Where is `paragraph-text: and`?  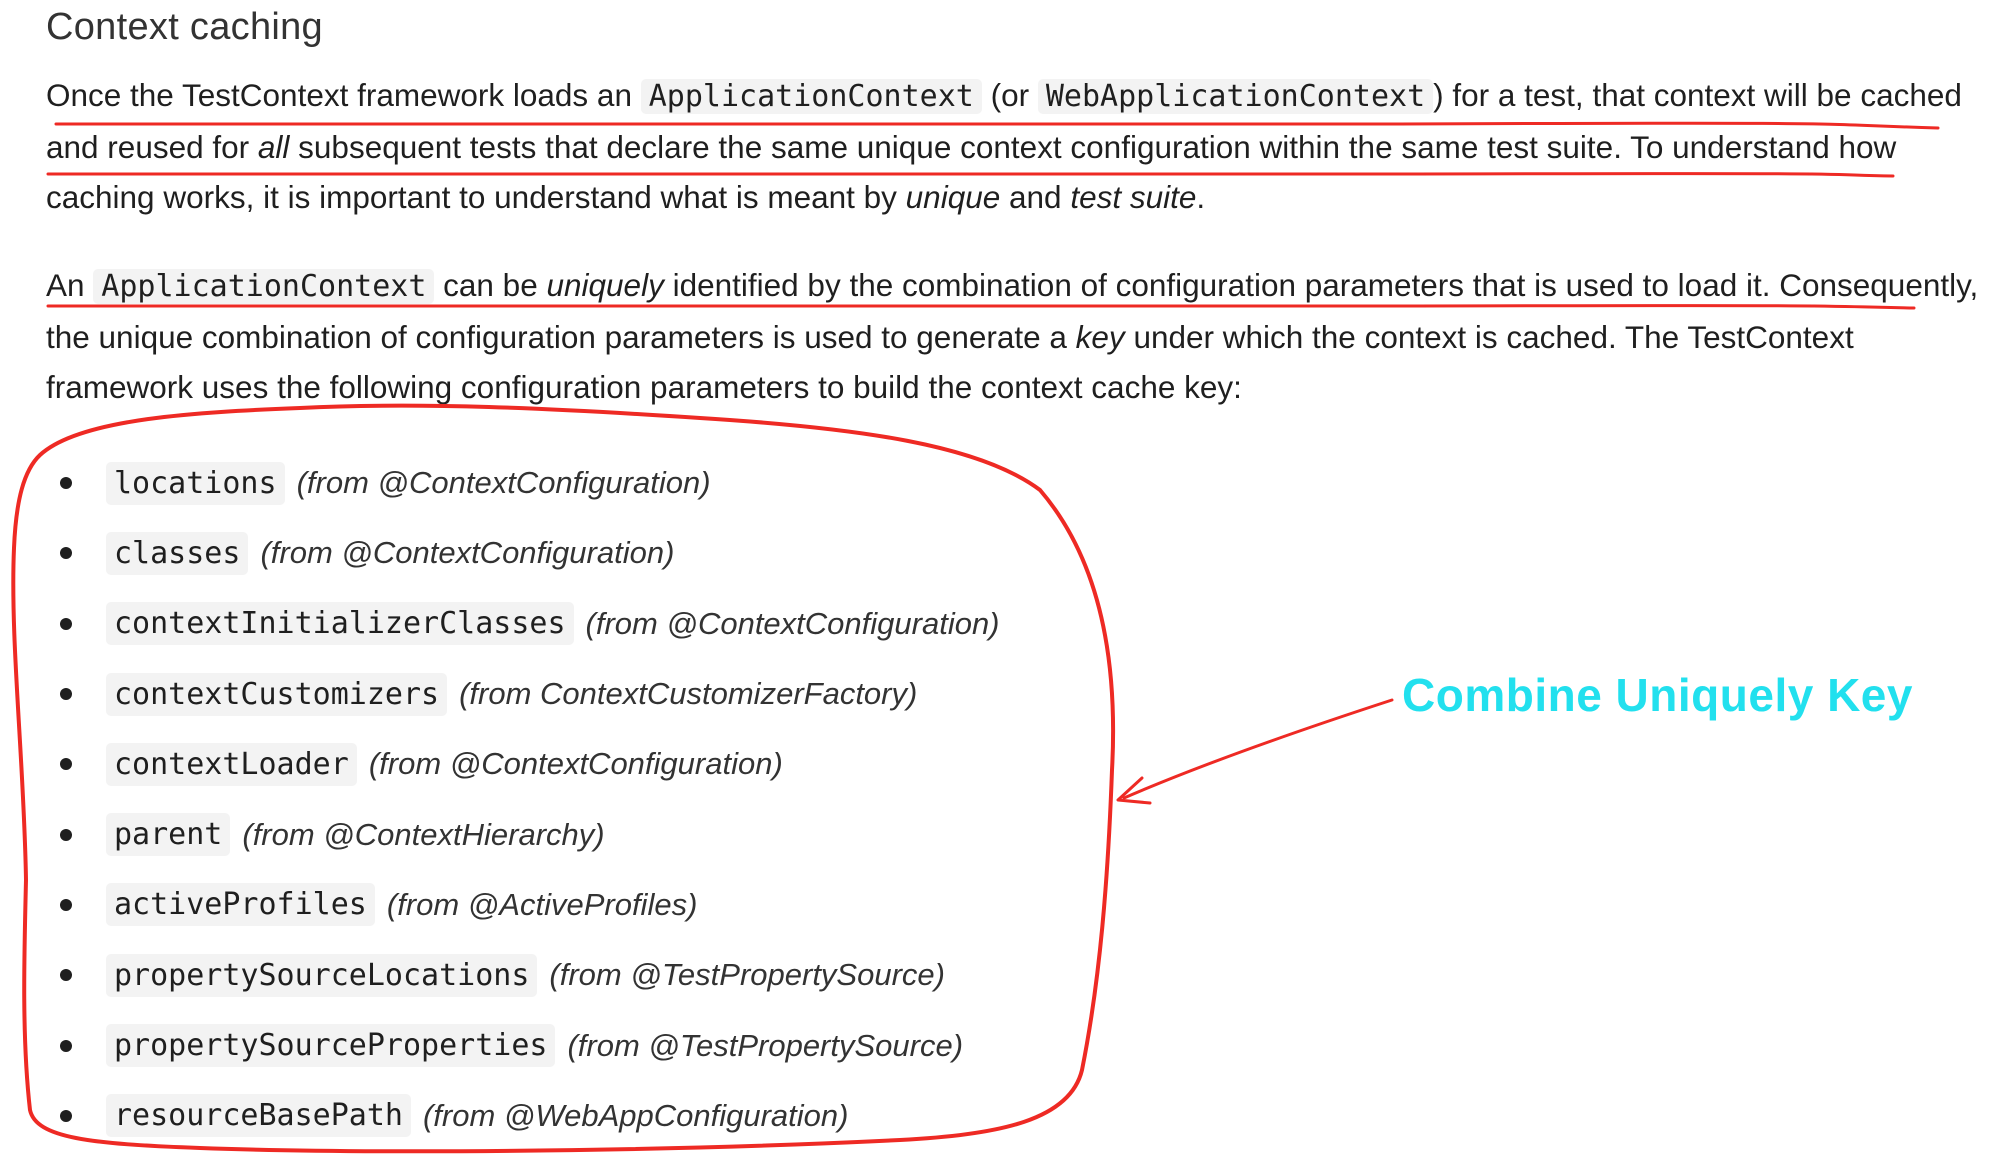 paragraph-text: and is located at coordinates (1035, 197).